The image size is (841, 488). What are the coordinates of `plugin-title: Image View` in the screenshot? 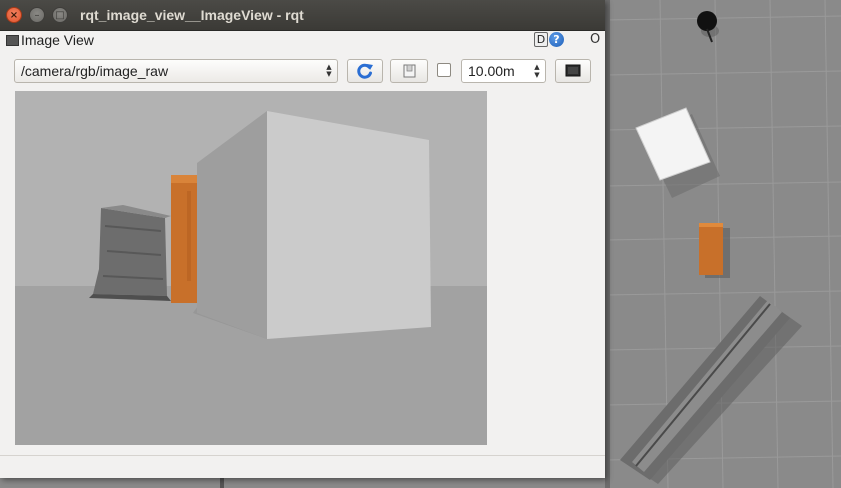 It's located at (57, 40).